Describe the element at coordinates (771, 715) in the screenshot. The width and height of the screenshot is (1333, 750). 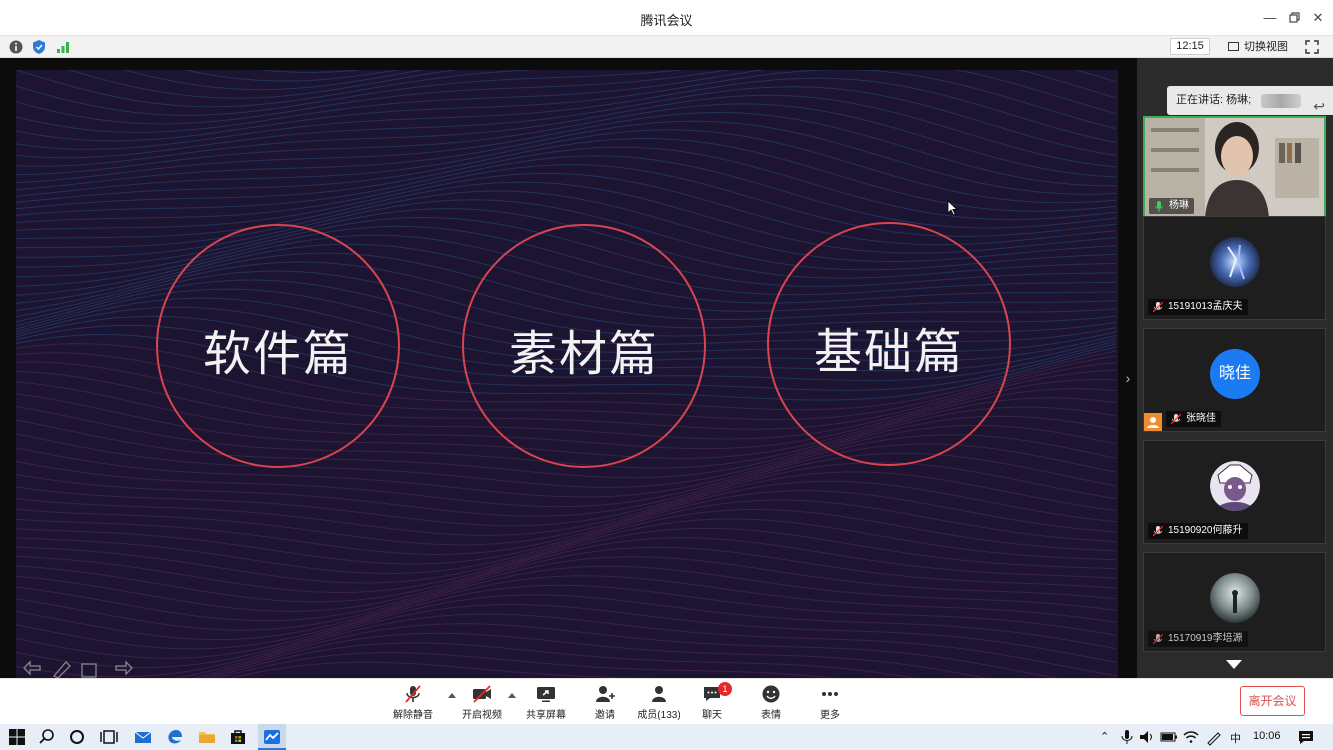
I see `reactions-label: 表情` at that location.